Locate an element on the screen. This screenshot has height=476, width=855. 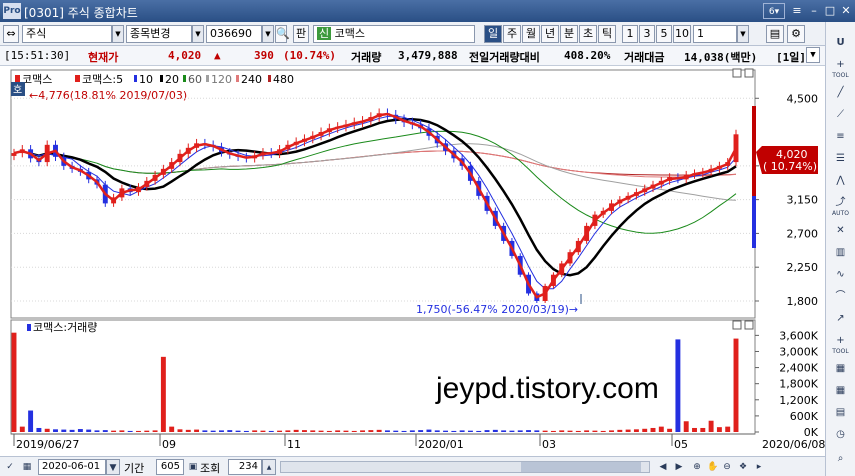
view-count-input: 234 is located at coordinates (245, 467).